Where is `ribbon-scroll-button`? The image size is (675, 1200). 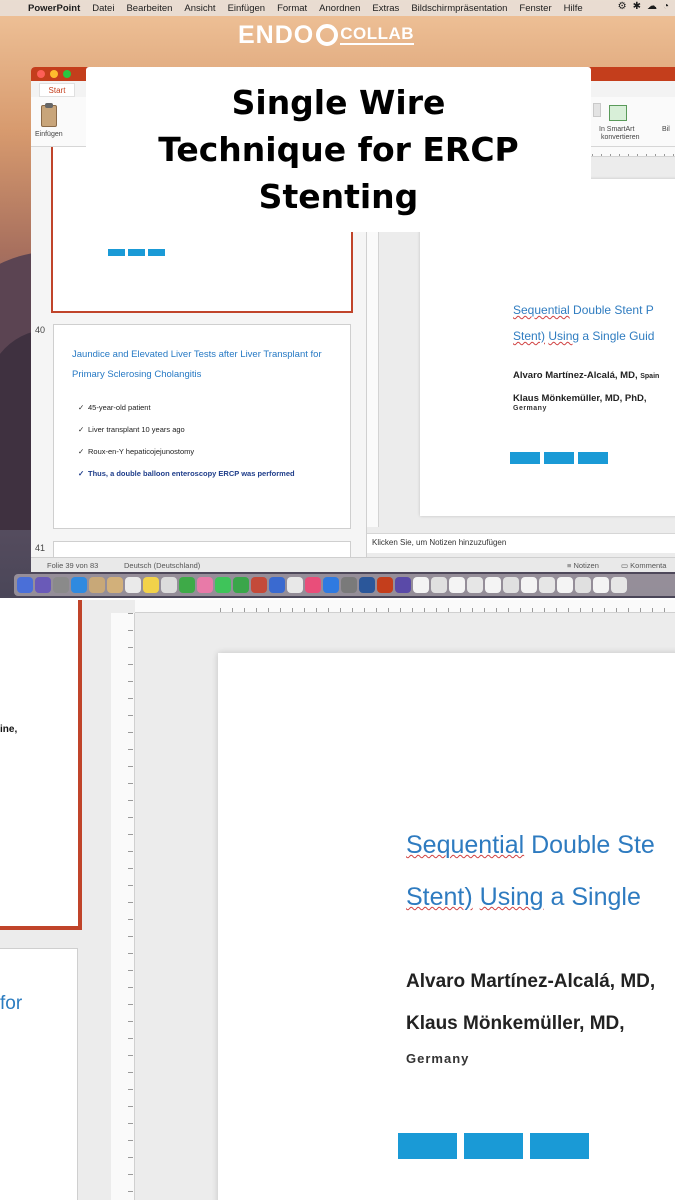
ribbon-scroll-button is located at coordinates (597, 110).